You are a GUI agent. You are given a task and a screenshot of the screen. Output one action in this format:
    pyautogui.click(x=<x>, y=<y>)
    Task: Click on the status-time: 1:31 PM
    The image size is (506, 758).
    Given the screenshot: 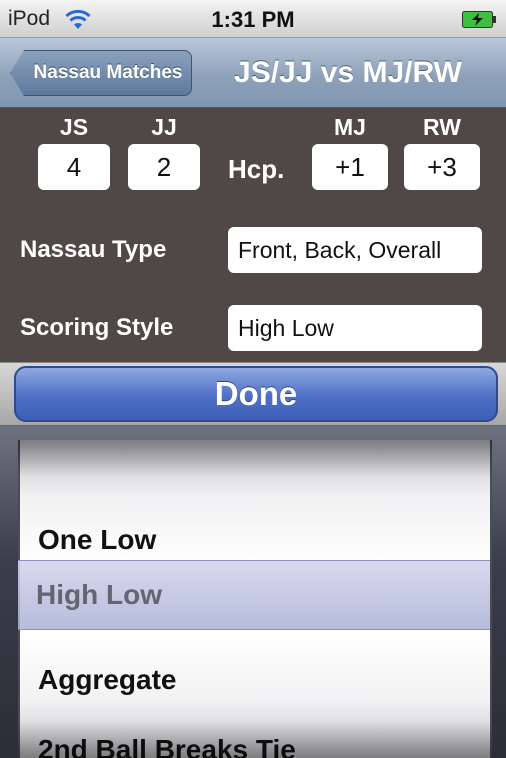 What is the action you would take?
    pyautogui.click(x=253, y=19)
    